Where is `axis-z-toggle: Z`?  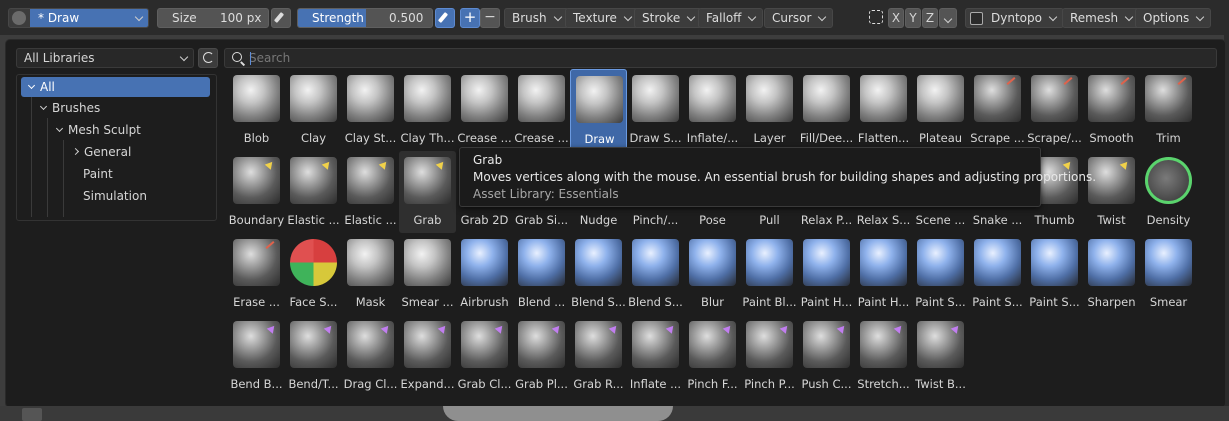
axis-z-toggle: Z is located at coordinates (930, 18).